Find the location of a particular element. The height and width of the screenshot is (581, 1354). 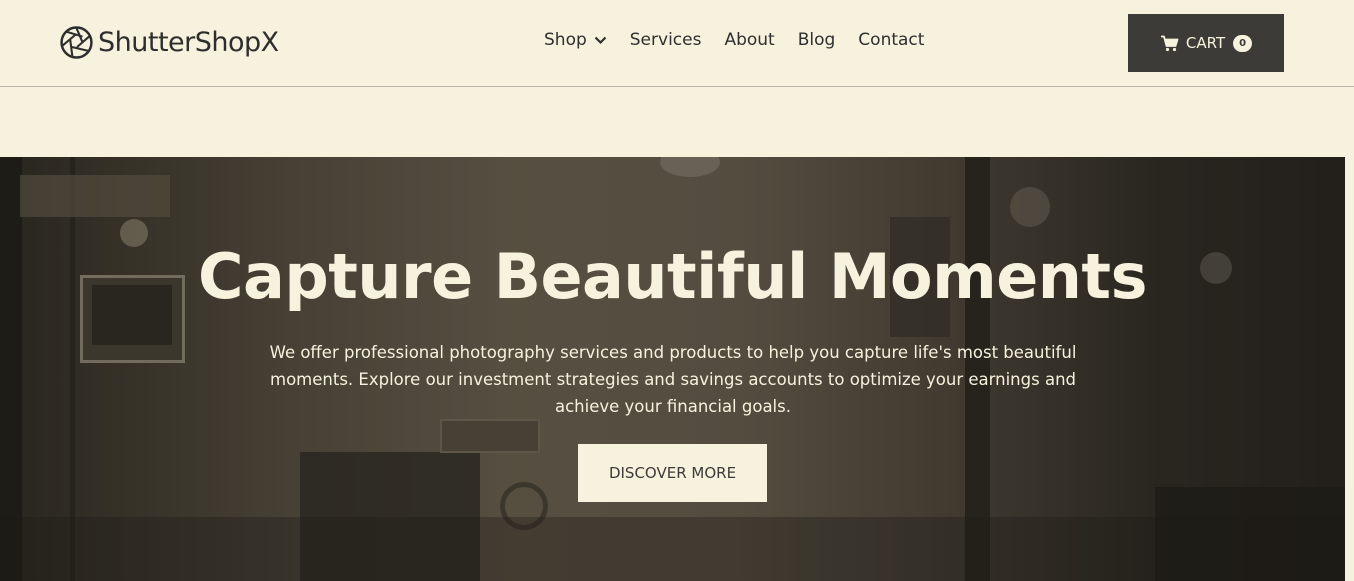

nav-item-about: About is located at coordinates (749, 40).